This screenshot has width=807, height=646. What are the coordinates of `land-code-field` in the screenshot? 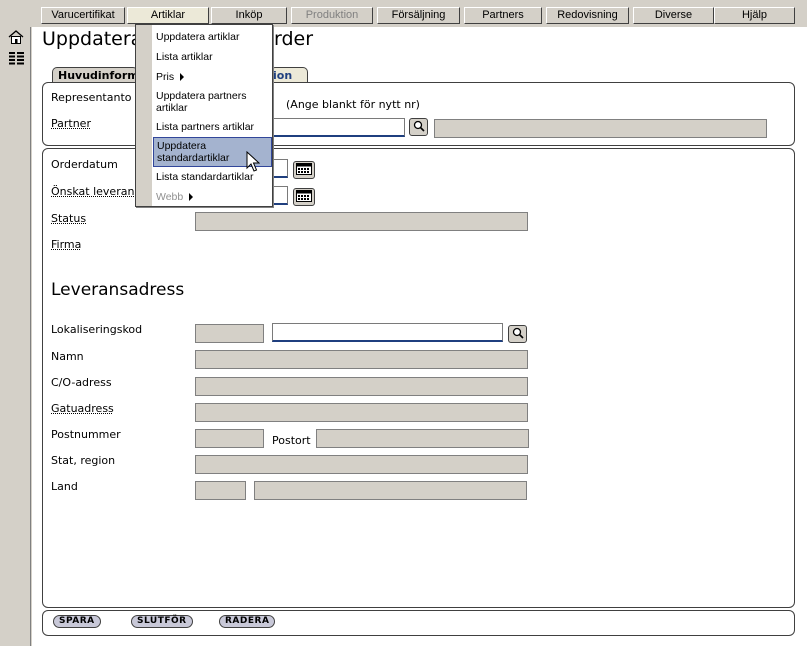 It's located at (220, 490).